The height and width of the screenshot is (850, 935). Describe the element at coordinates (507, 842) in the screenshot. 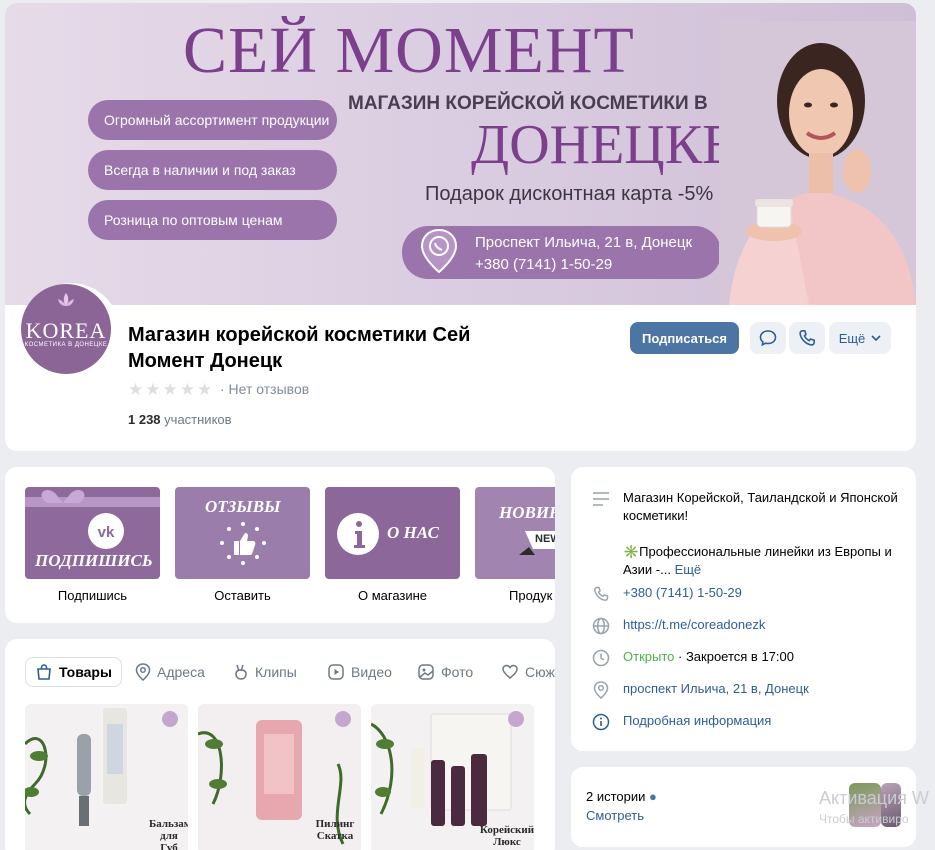

I see `product-tag-line: Люкс` at that location.